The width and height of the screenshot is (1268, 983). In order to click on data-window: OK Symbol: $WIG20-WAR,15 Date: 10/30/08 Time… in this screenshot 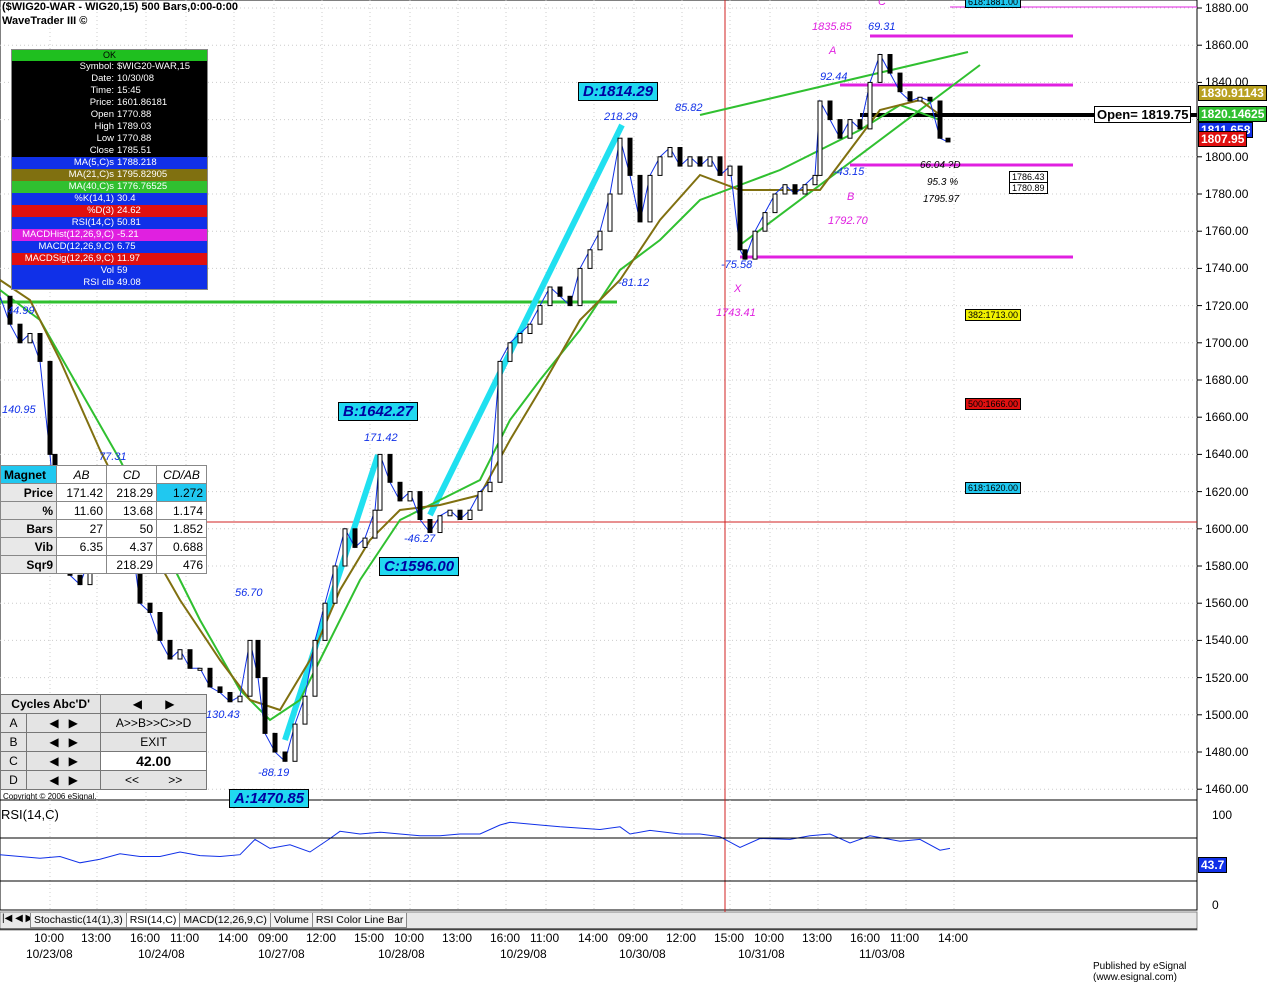, I will do `click(109, 169)`.